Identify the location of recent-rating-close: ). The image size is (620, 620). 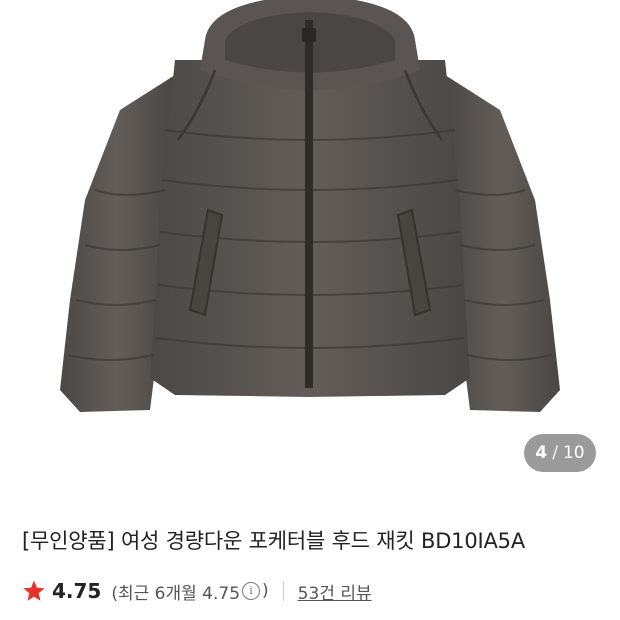
(265, 591).